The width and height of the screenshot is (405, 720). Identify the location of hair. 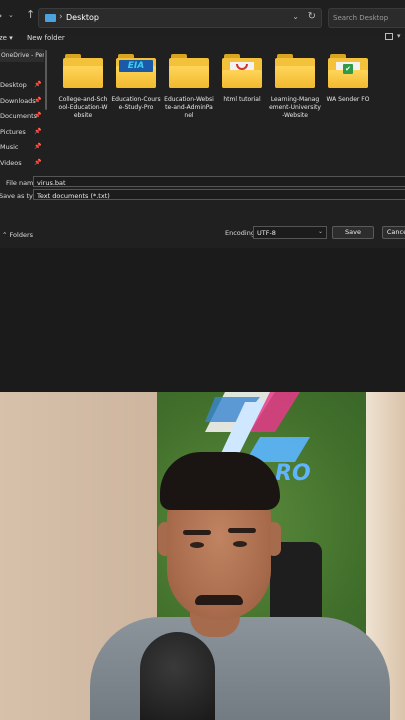
(220, 481).